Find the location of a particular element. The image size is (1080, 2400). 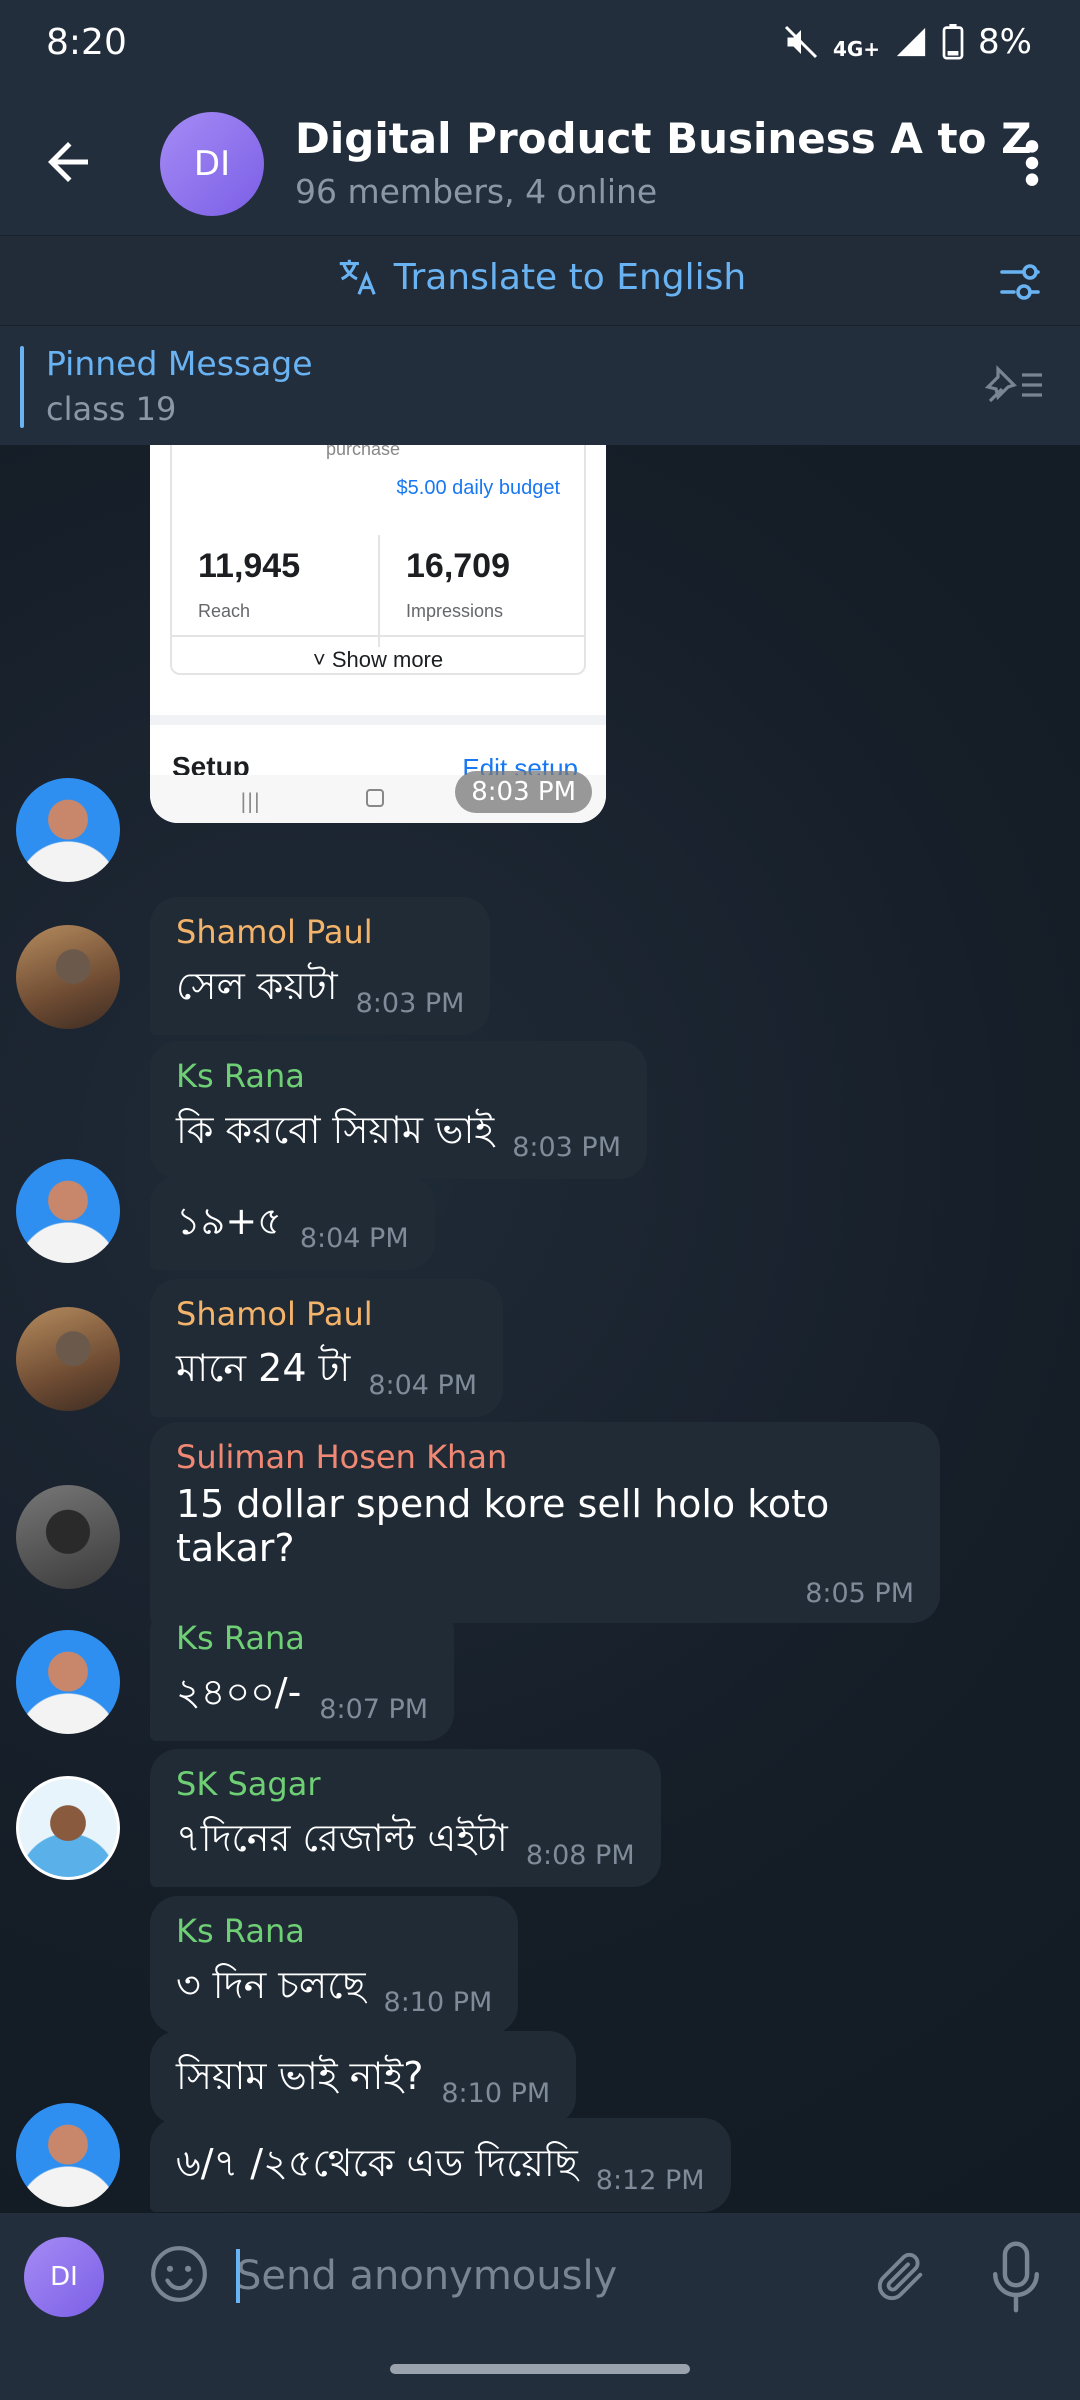

message-text: ৬/৭ /২৫থেকে এড দিয়েছি is located at coordinates (377, 2163).